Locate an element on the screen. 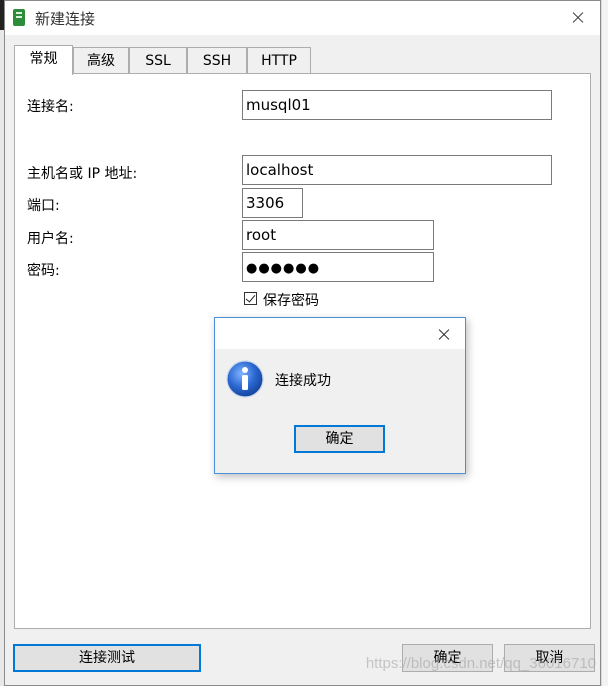 The image size is (608, 686). window-close-icon is located at coordinates (577, 18).